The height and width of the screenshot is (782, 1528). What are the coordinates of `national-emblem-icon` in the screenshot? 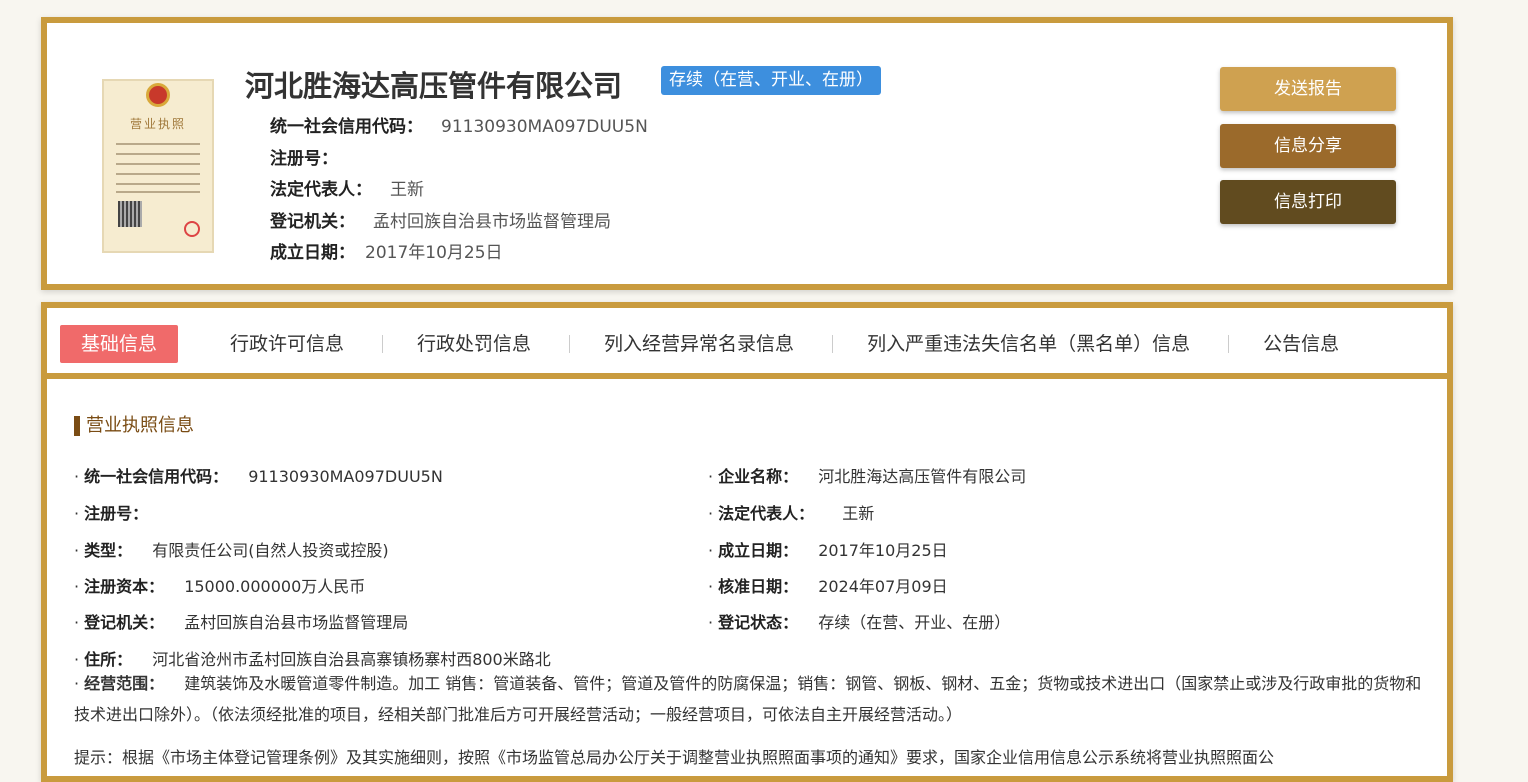 It's located at (158, 95).